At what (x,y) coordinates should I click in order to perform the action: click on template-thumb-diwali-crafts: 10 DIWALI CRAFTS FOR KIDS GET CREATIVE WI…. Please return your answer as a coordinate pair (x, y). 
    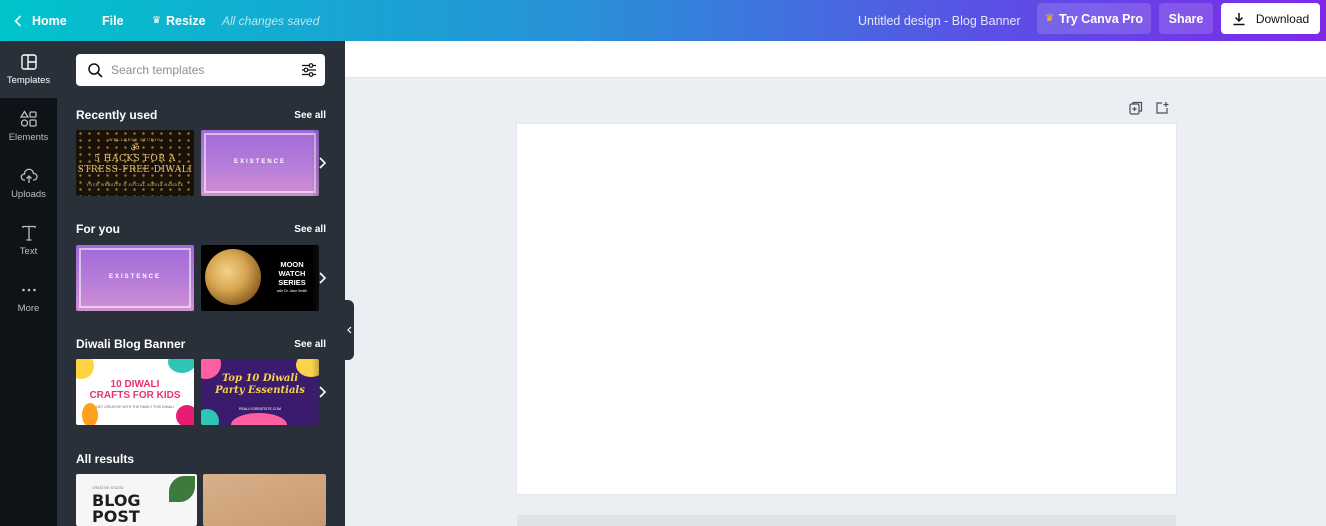
    Looking at the image, I should click on (135, 392).